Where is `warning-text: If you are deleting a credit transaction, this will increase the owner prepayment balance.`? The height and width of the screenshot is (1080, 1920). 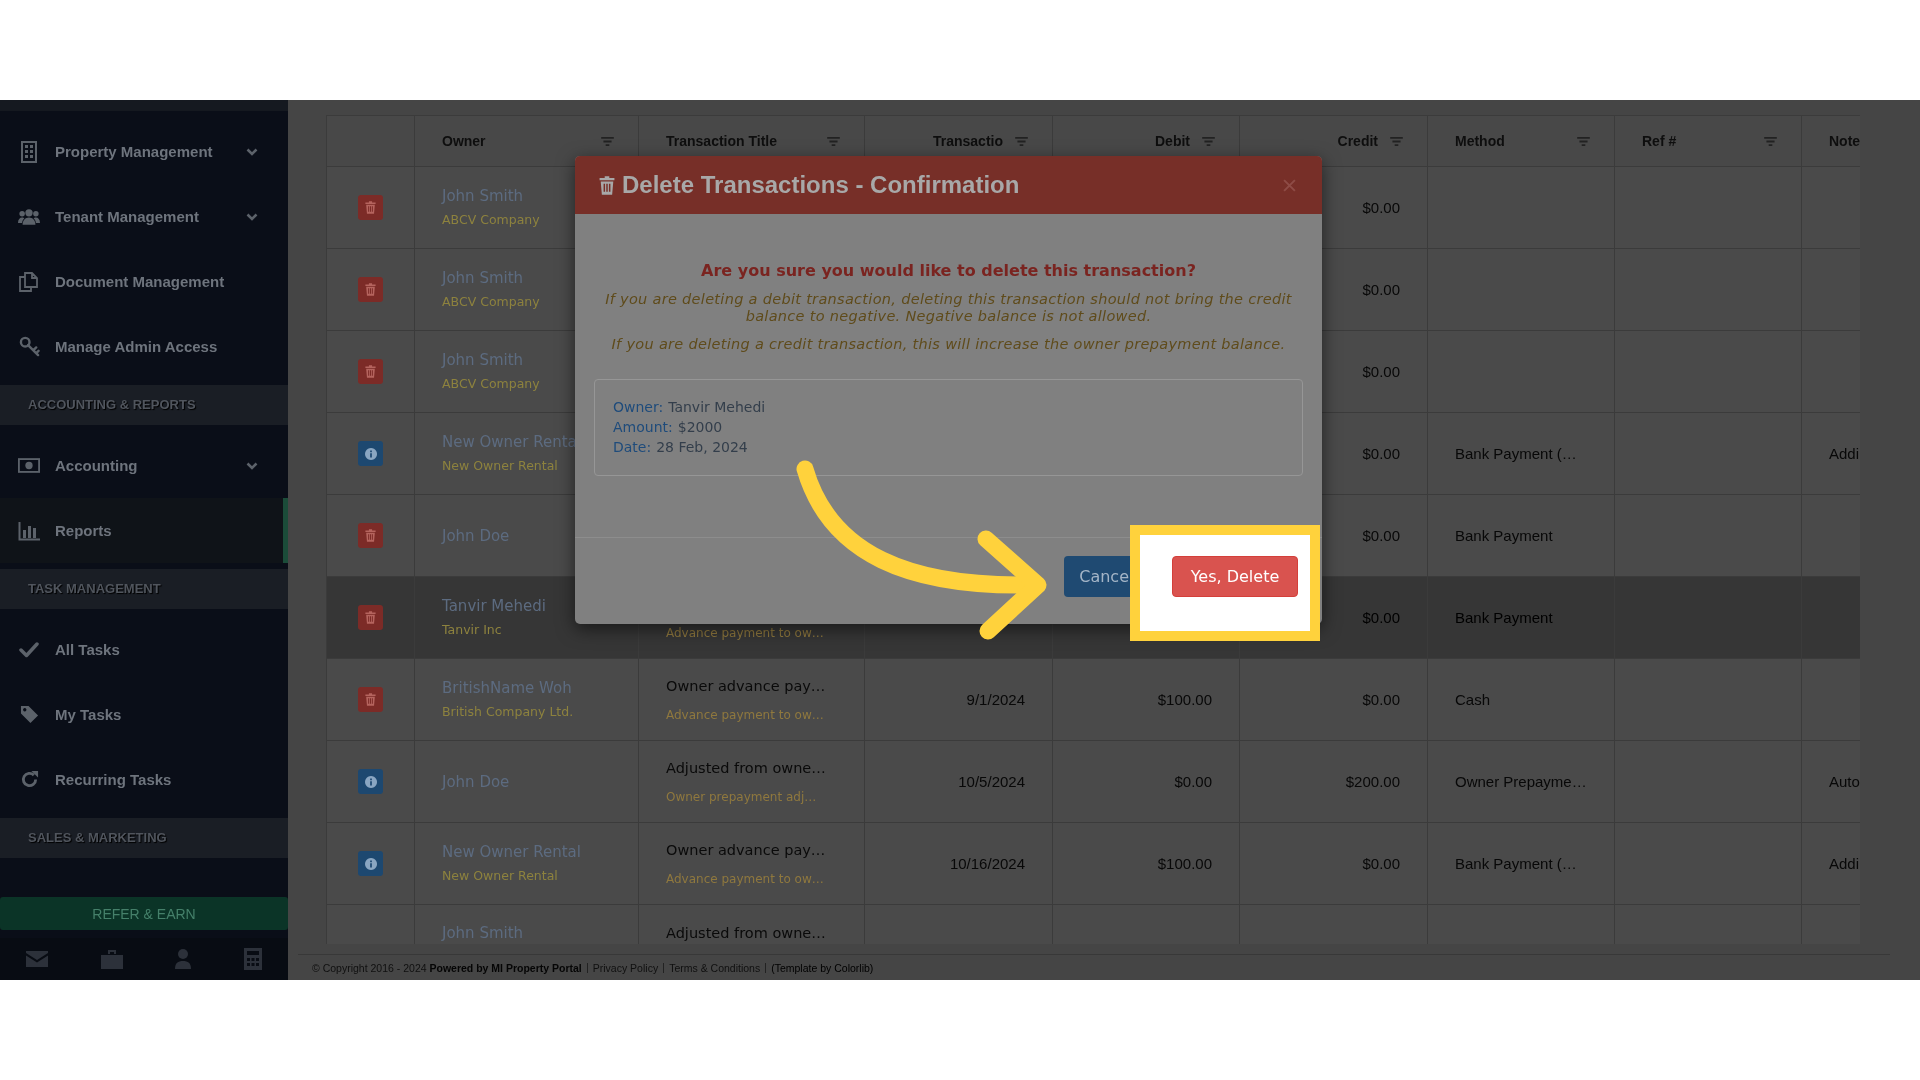 warning-text: If you are deleting a credit transaction, this will increase the owner prepayment balance. is located at coordinates (948, 344).